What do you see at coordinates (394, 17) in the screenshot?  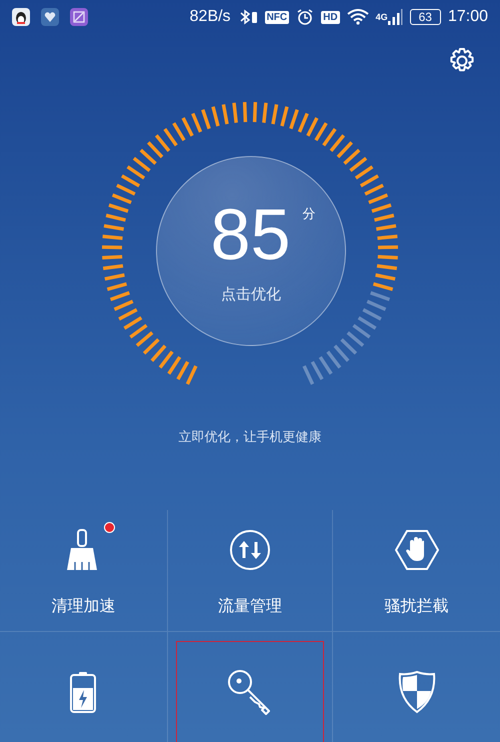 I see `signal-icon` at bounding box center [394, 17].